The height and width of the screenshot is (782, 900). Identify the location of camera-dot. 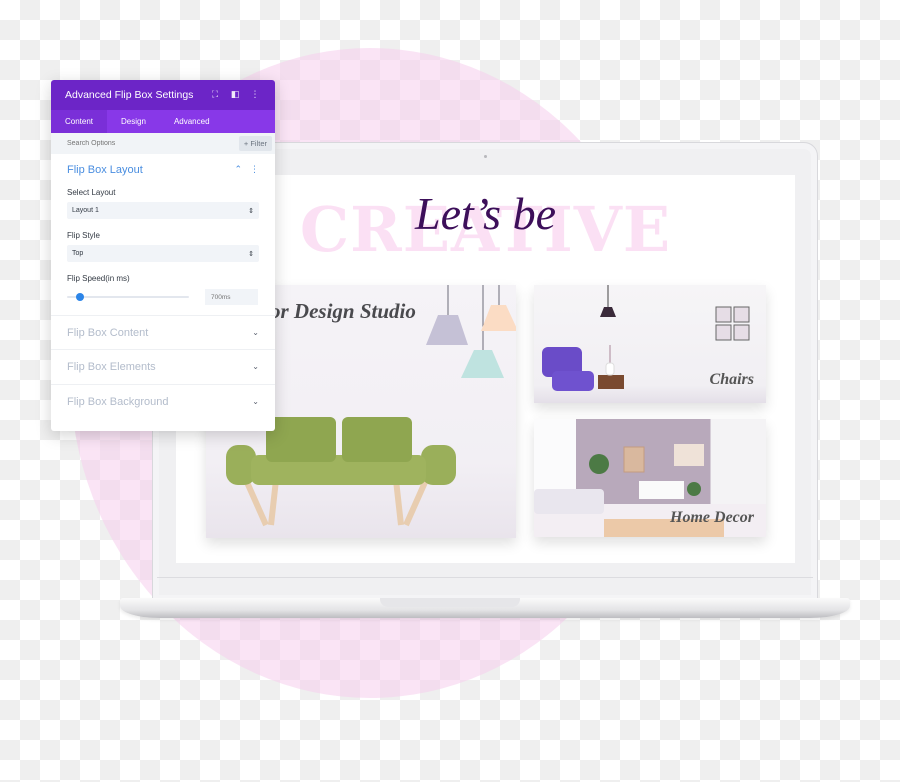
(485, 156).